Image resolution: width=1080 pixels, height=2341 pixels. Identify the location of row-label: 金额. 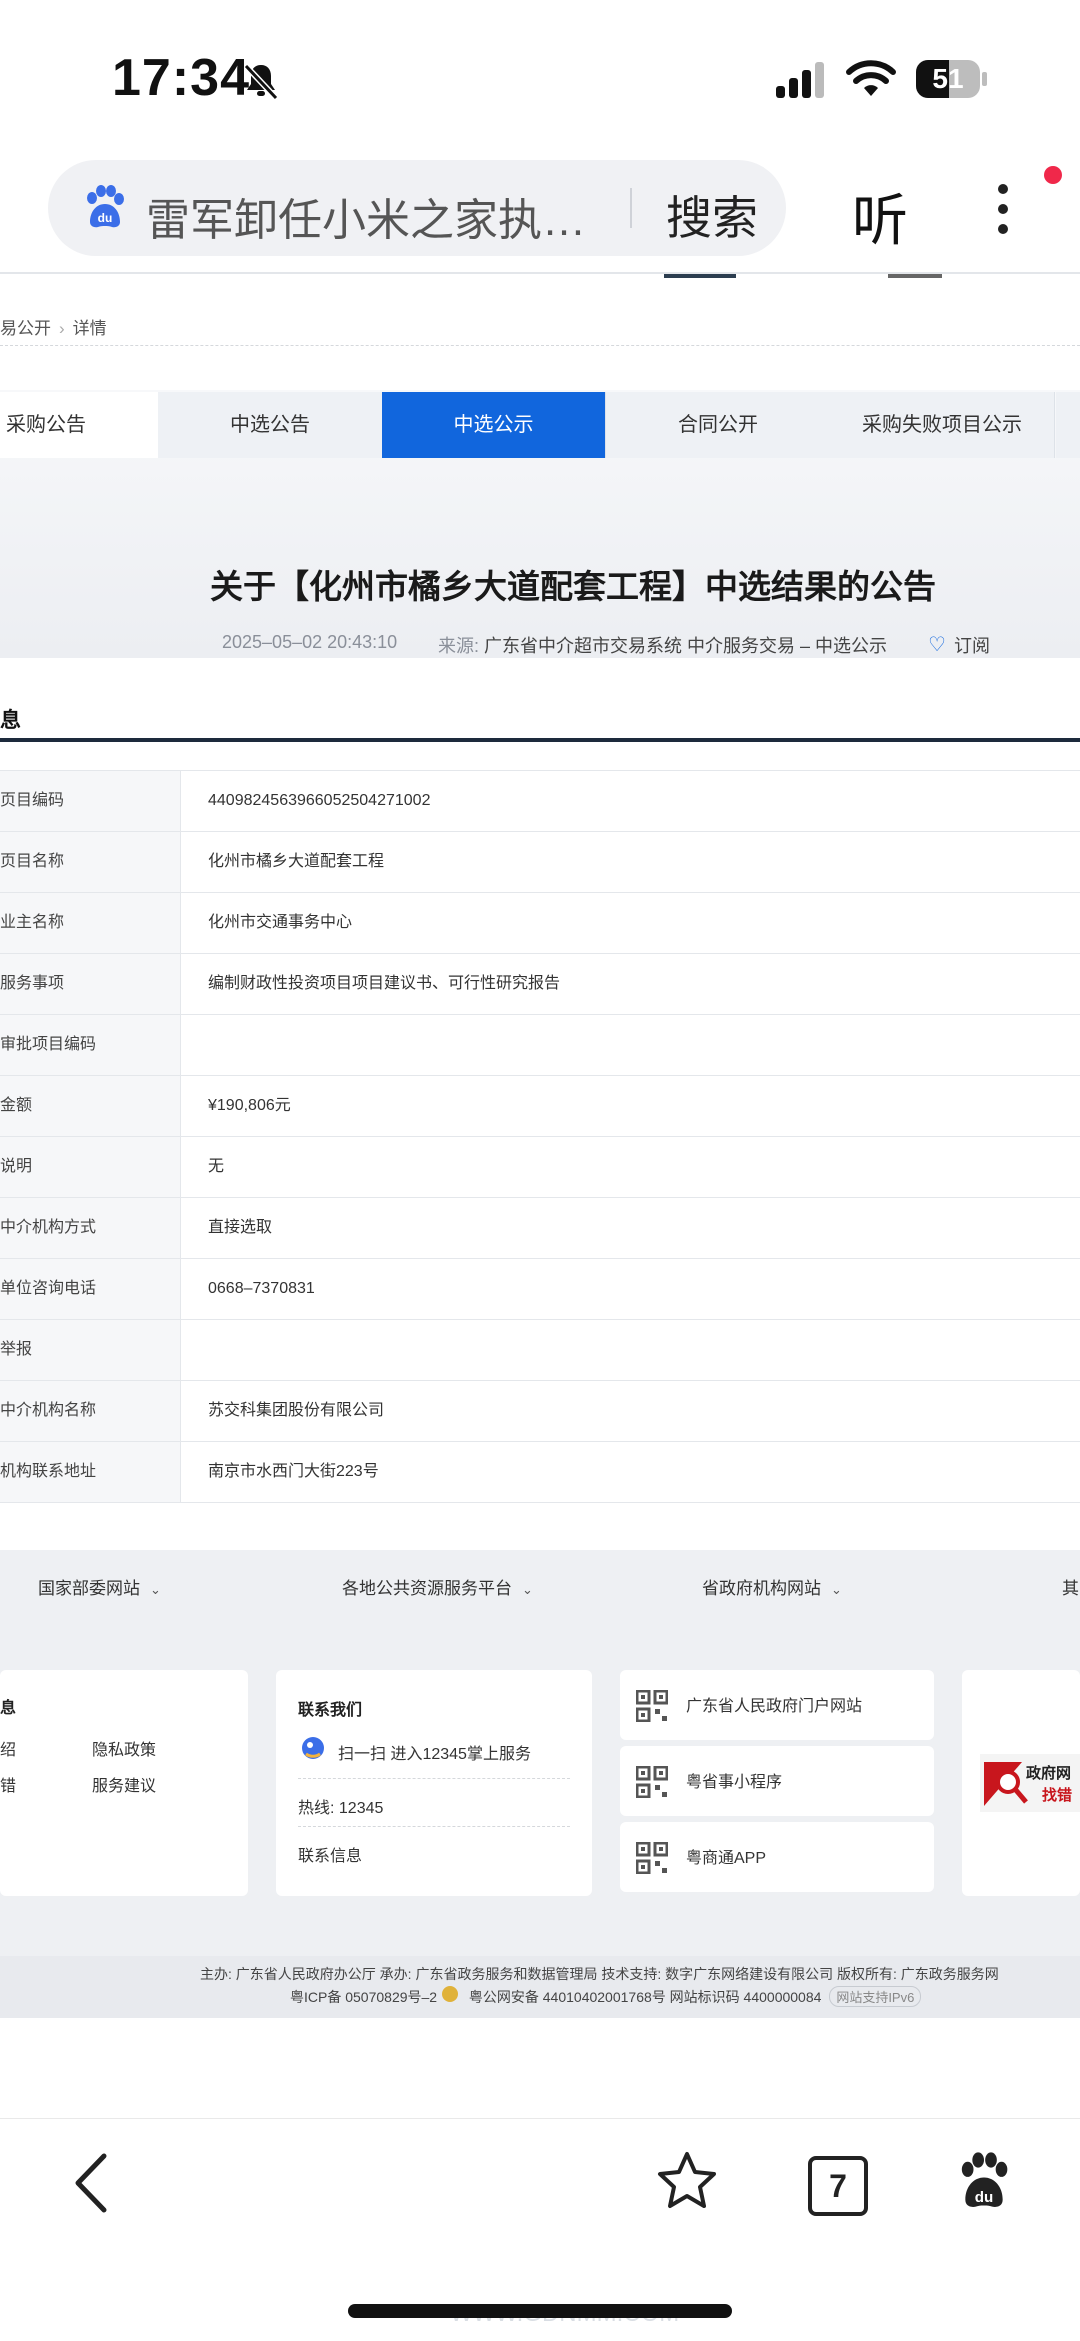
(90, 1106).